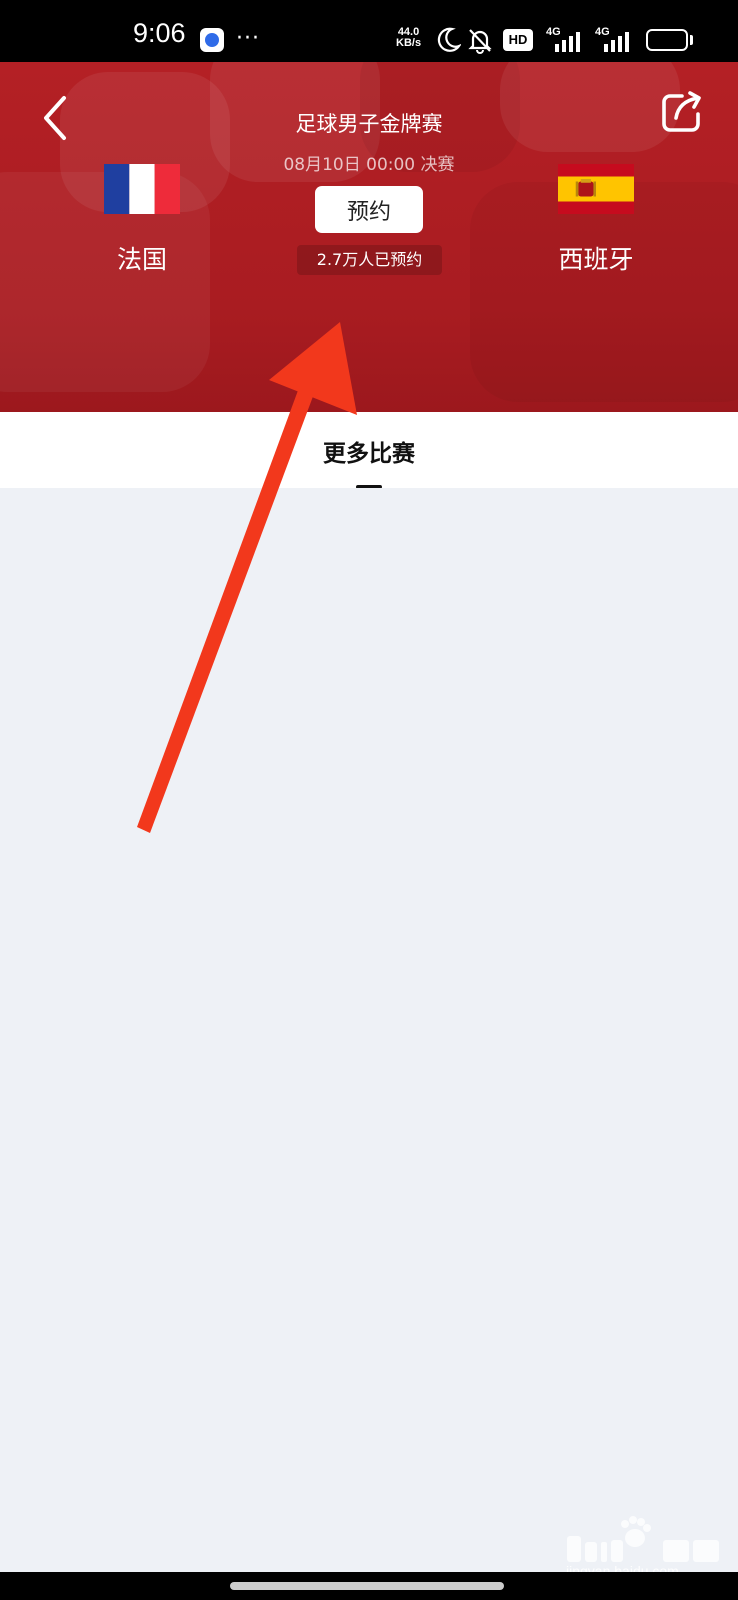  What do you see at coordinates (141, 259) in the screenshot?
I see `team-home-name: 法国` at bounding box center [141, 259].